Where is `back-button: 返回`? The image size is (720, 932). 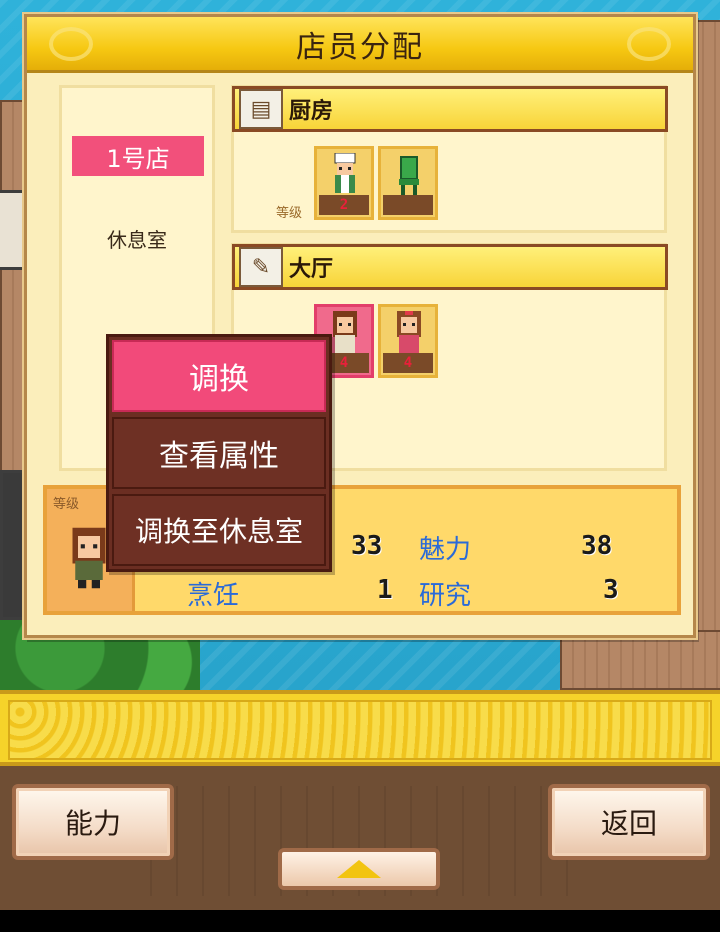
back-button: 返回 is located at coordinates (629, 822).